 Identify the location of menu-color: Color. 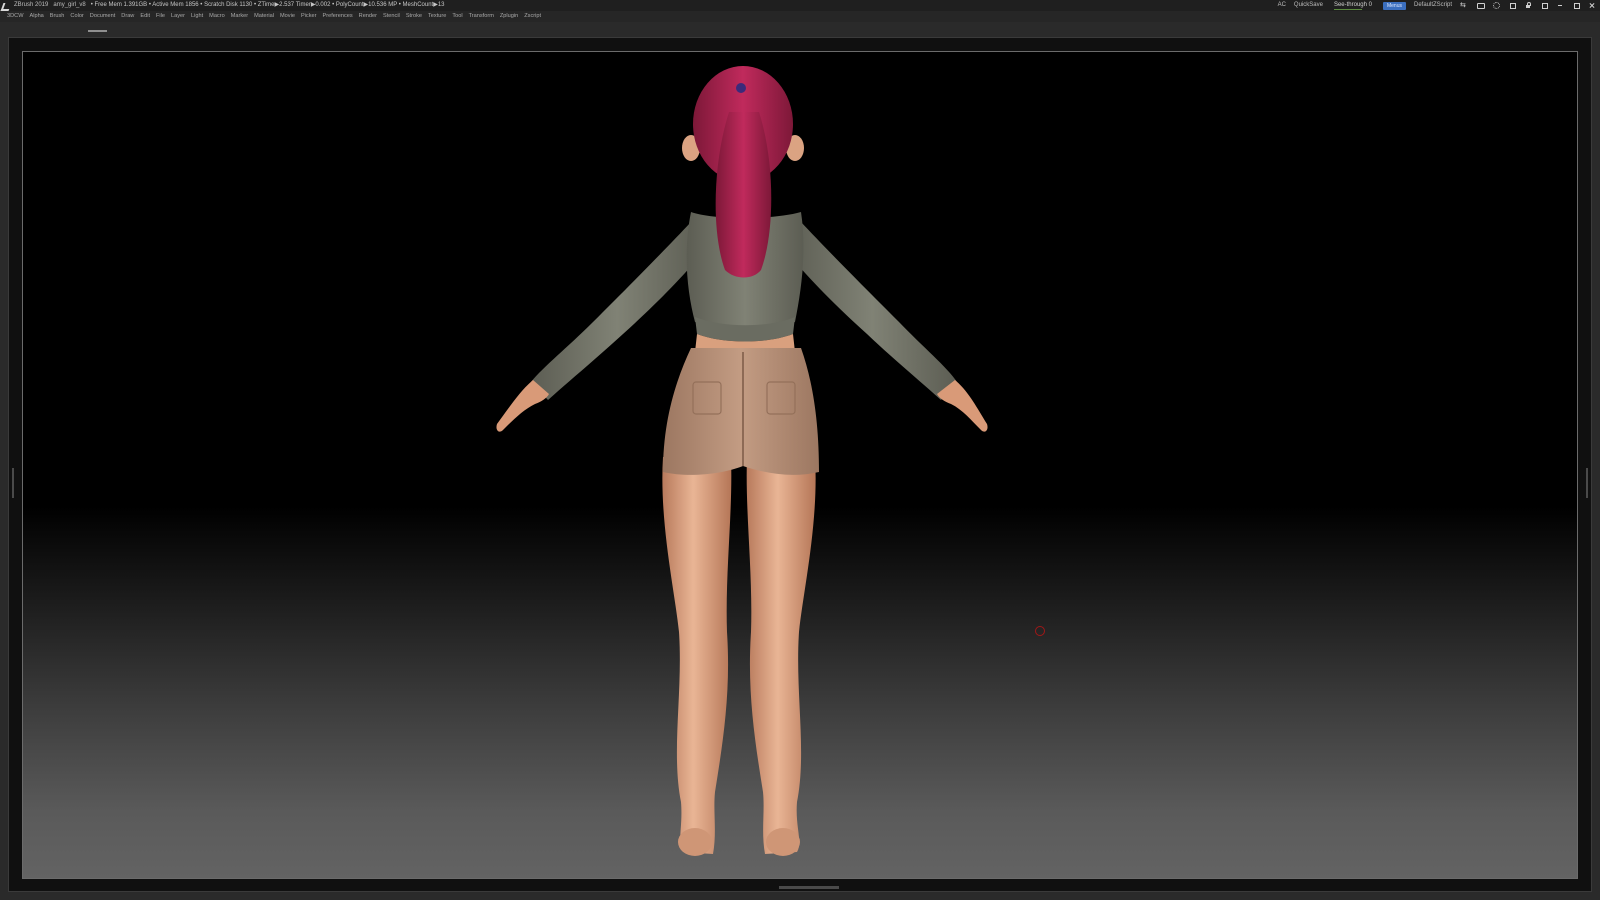
(76, 16).